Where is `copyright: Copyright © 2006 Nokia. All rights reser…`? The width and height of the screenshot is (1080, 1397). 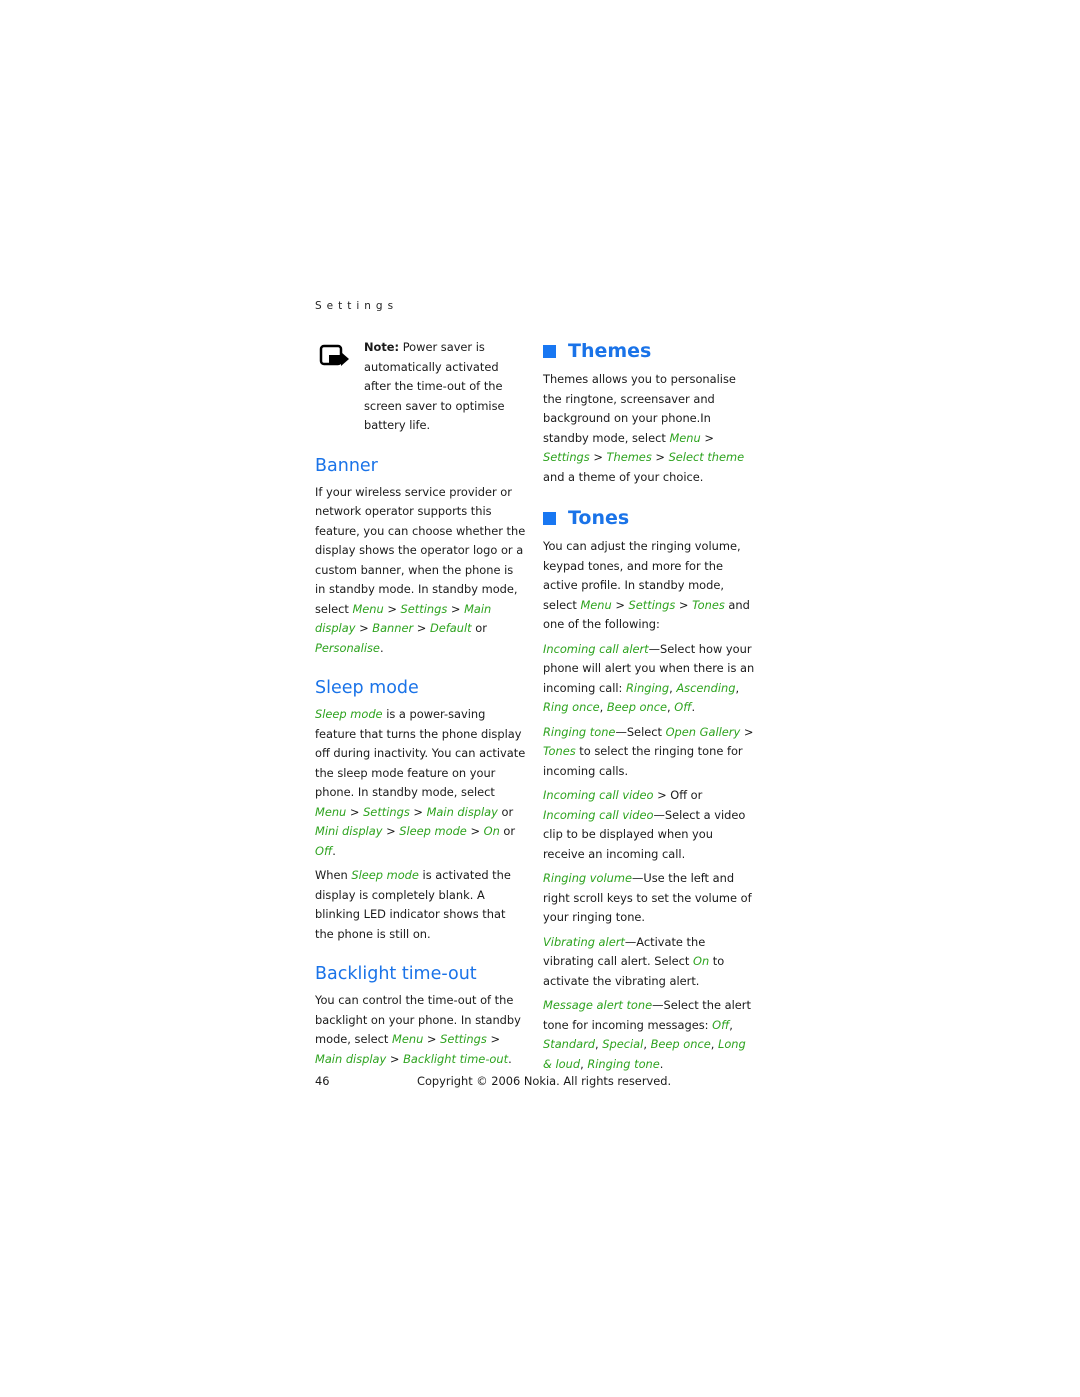 copyright: Copyright © 2006 Nokia. All rights reser… is located at coordinates (544, 1081).